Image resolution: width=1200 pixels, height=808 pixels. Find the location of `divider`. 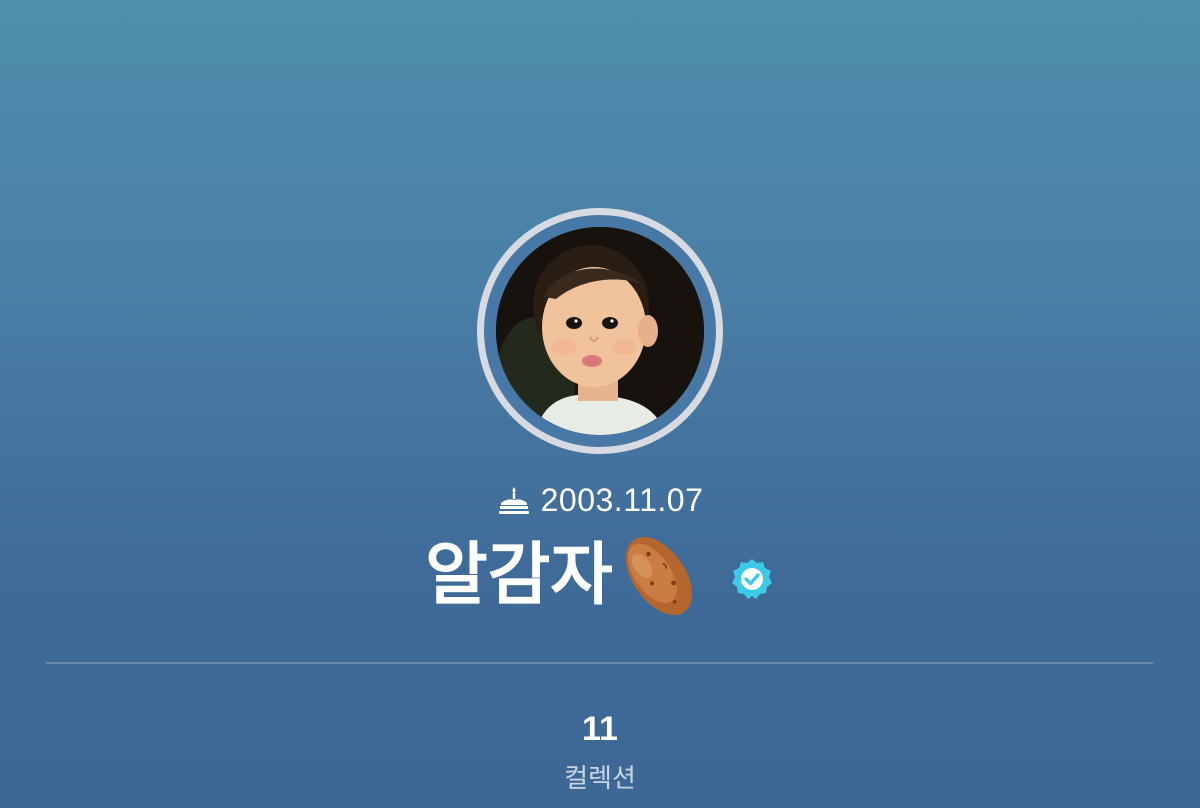

divider is located at coordinates (599, 663).